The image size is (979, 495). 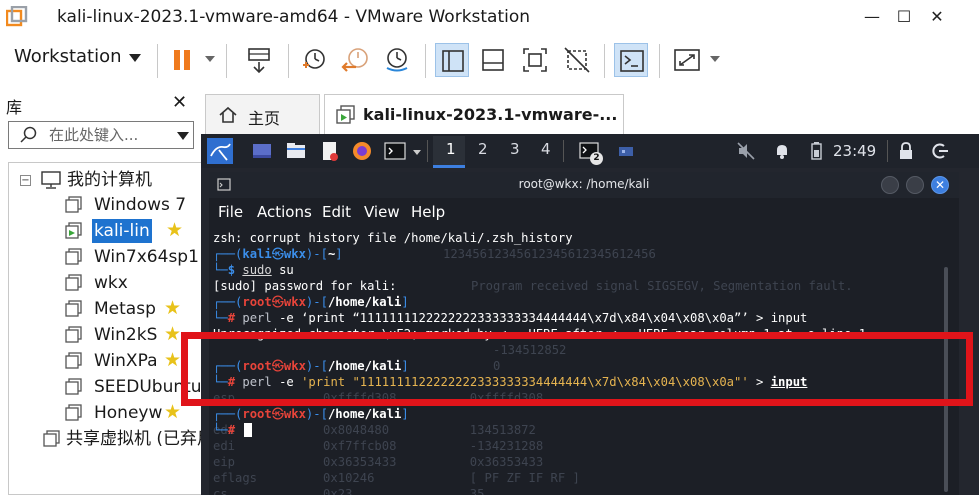 What do you see at coordinates (264, 118) in the screenshot?
I see `tab-label: 主页` at bounding box center [264, 118].